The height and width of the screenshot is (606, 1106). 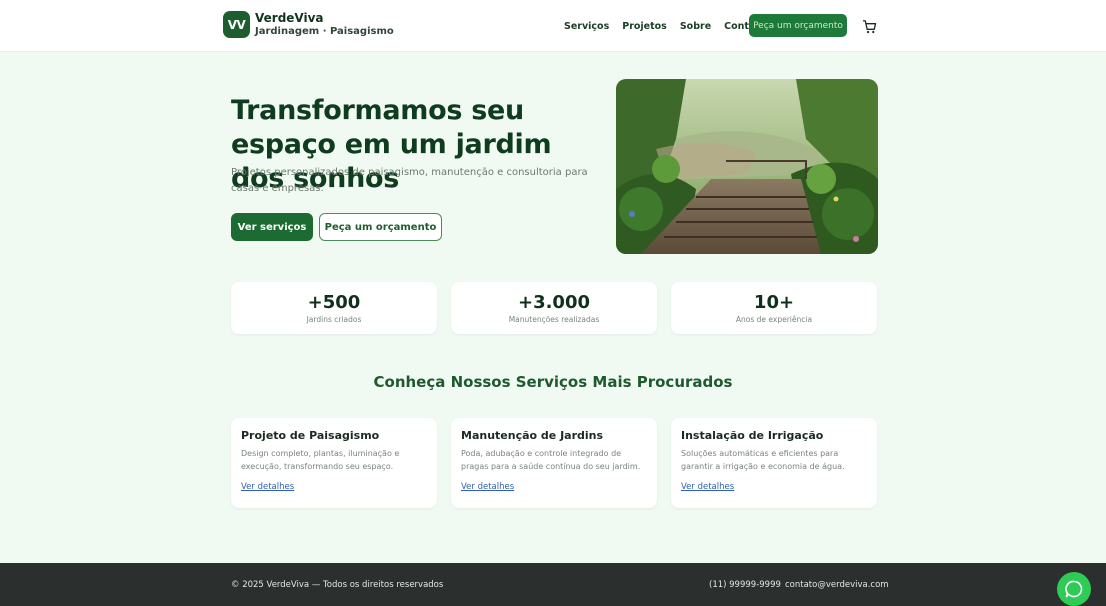 I want to click on brand-badge: VV, so click(x=236, y=25).